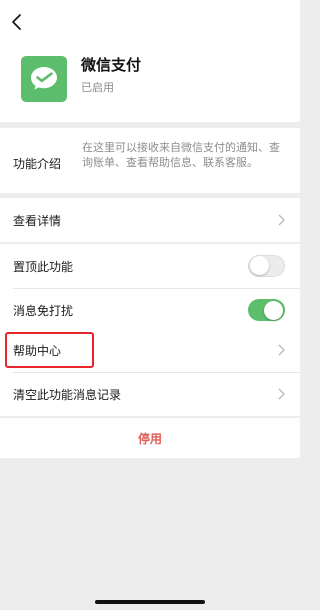 The image size is (320, 610). What do you see at coordinates (266, 266) in the screenshot?
I see `pin-feature-toggle` at bounding box center [266, 266].